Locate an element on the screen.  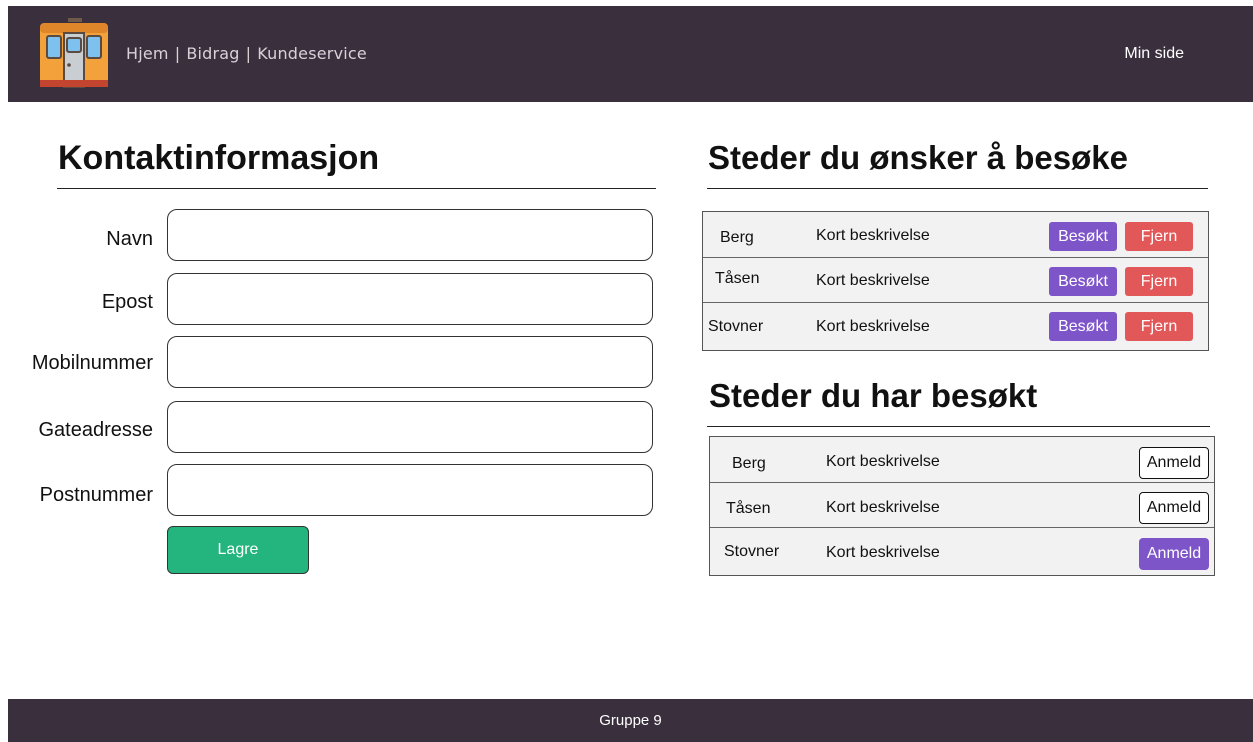
table-row: Tåsen Kort beskrivelse Anmeld is located at coordinates (962, 505).